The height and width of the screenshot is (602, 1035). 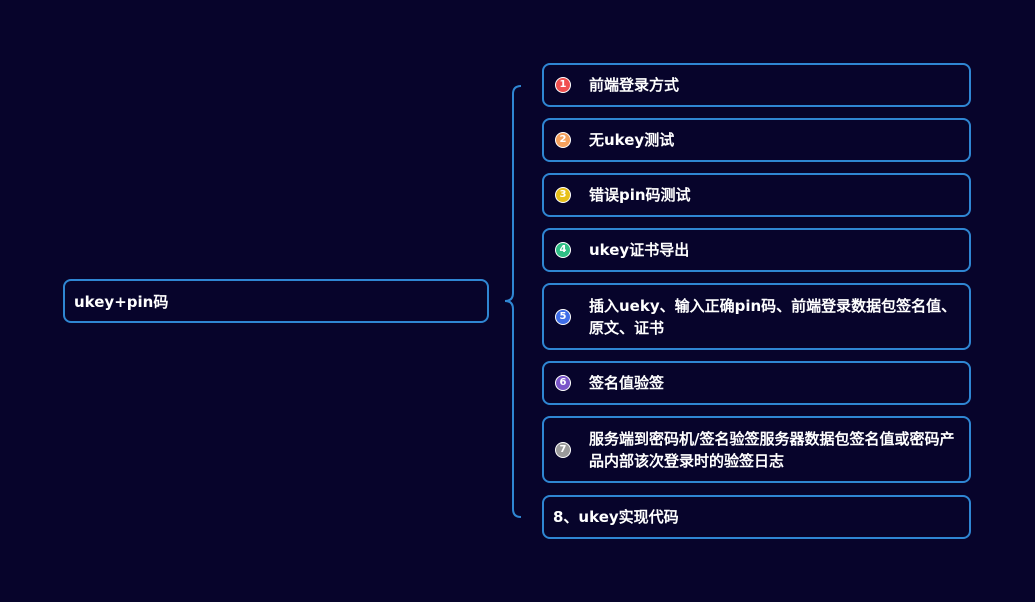 What do you see at coordinates (756, 517) in the screenshot?
I see `child-node-8: 8、ukey实现代码` at bounding box center [756, 517].